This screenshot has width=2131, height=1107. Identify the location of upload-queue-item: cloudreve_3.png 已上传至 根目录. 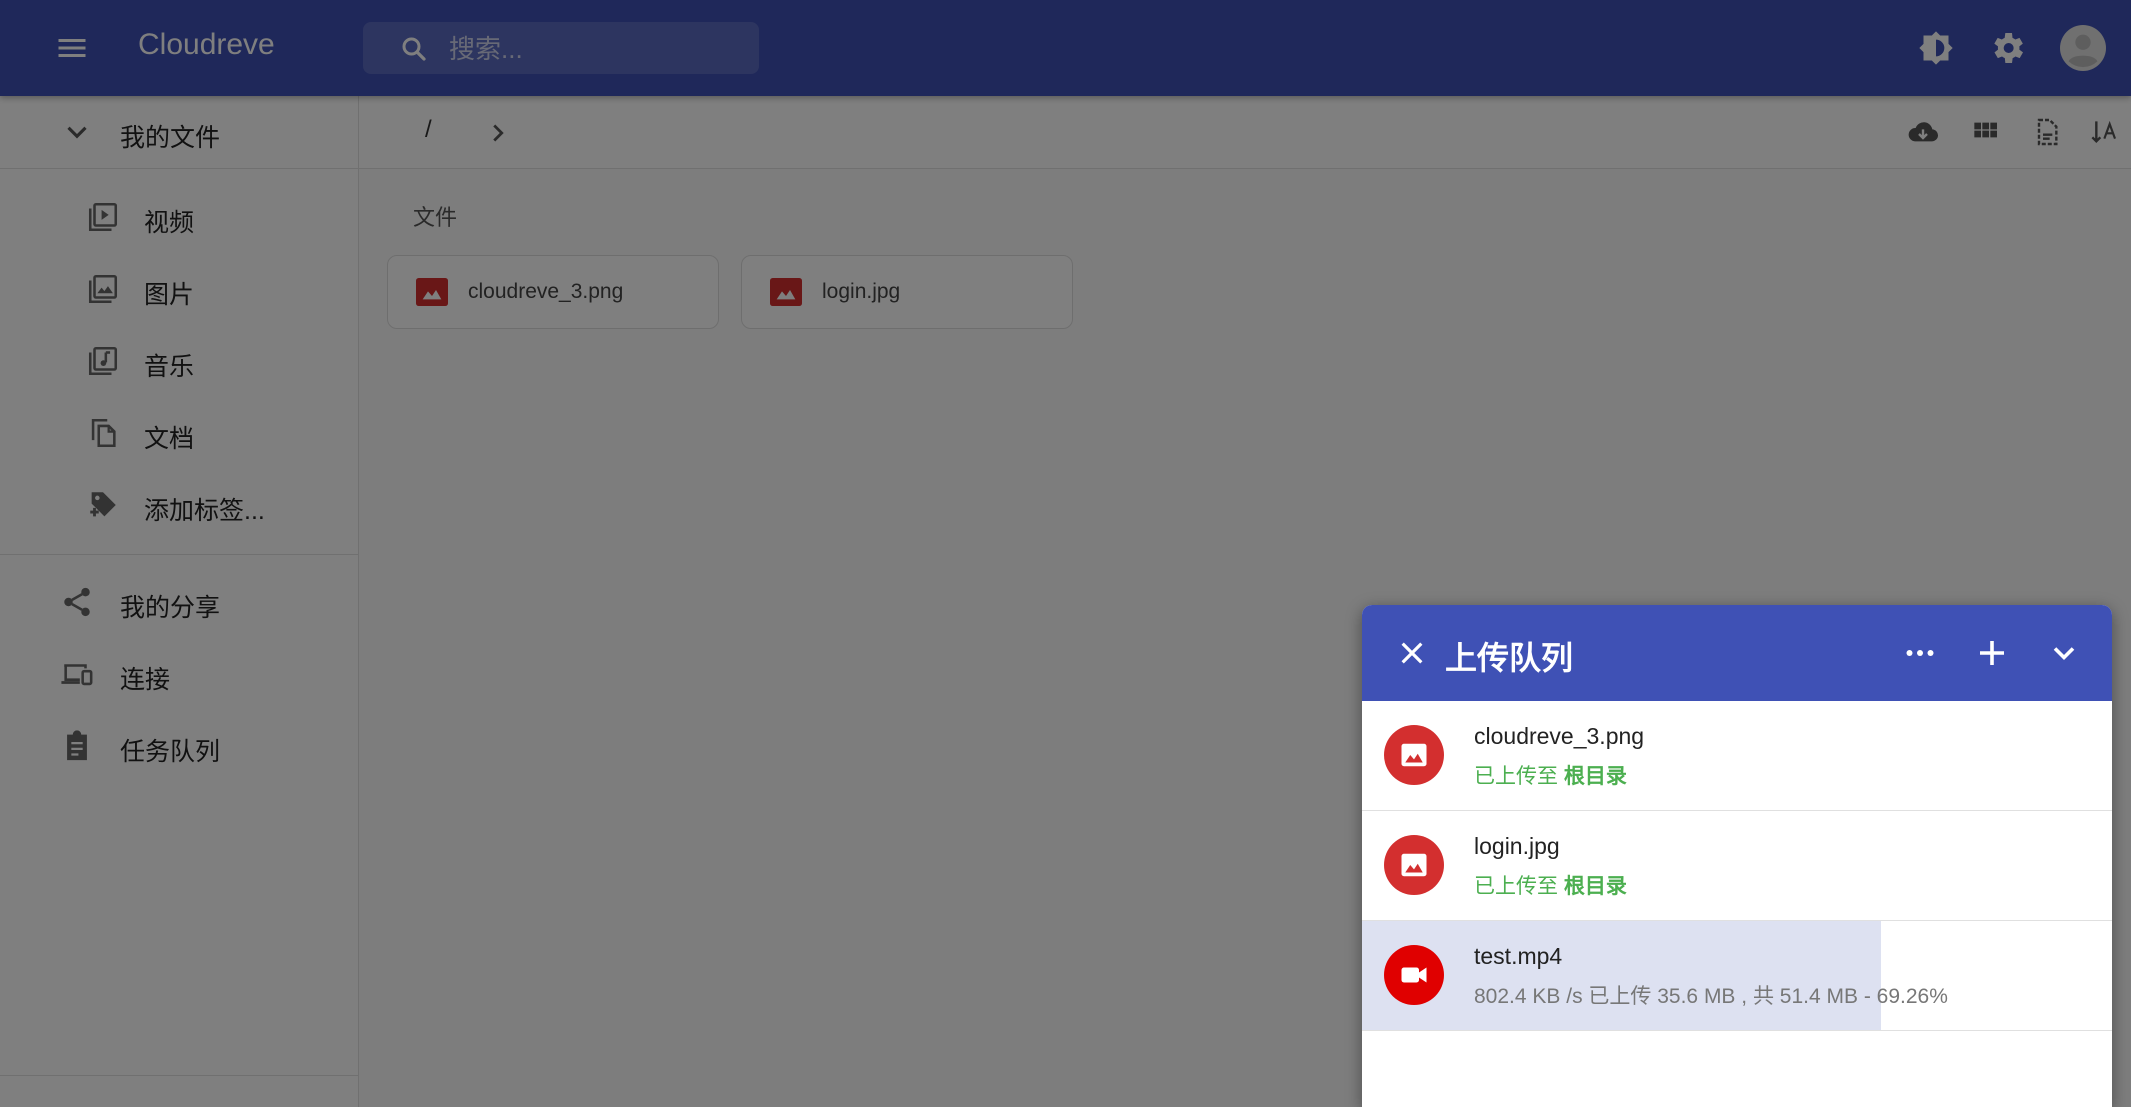
(1737, 756).